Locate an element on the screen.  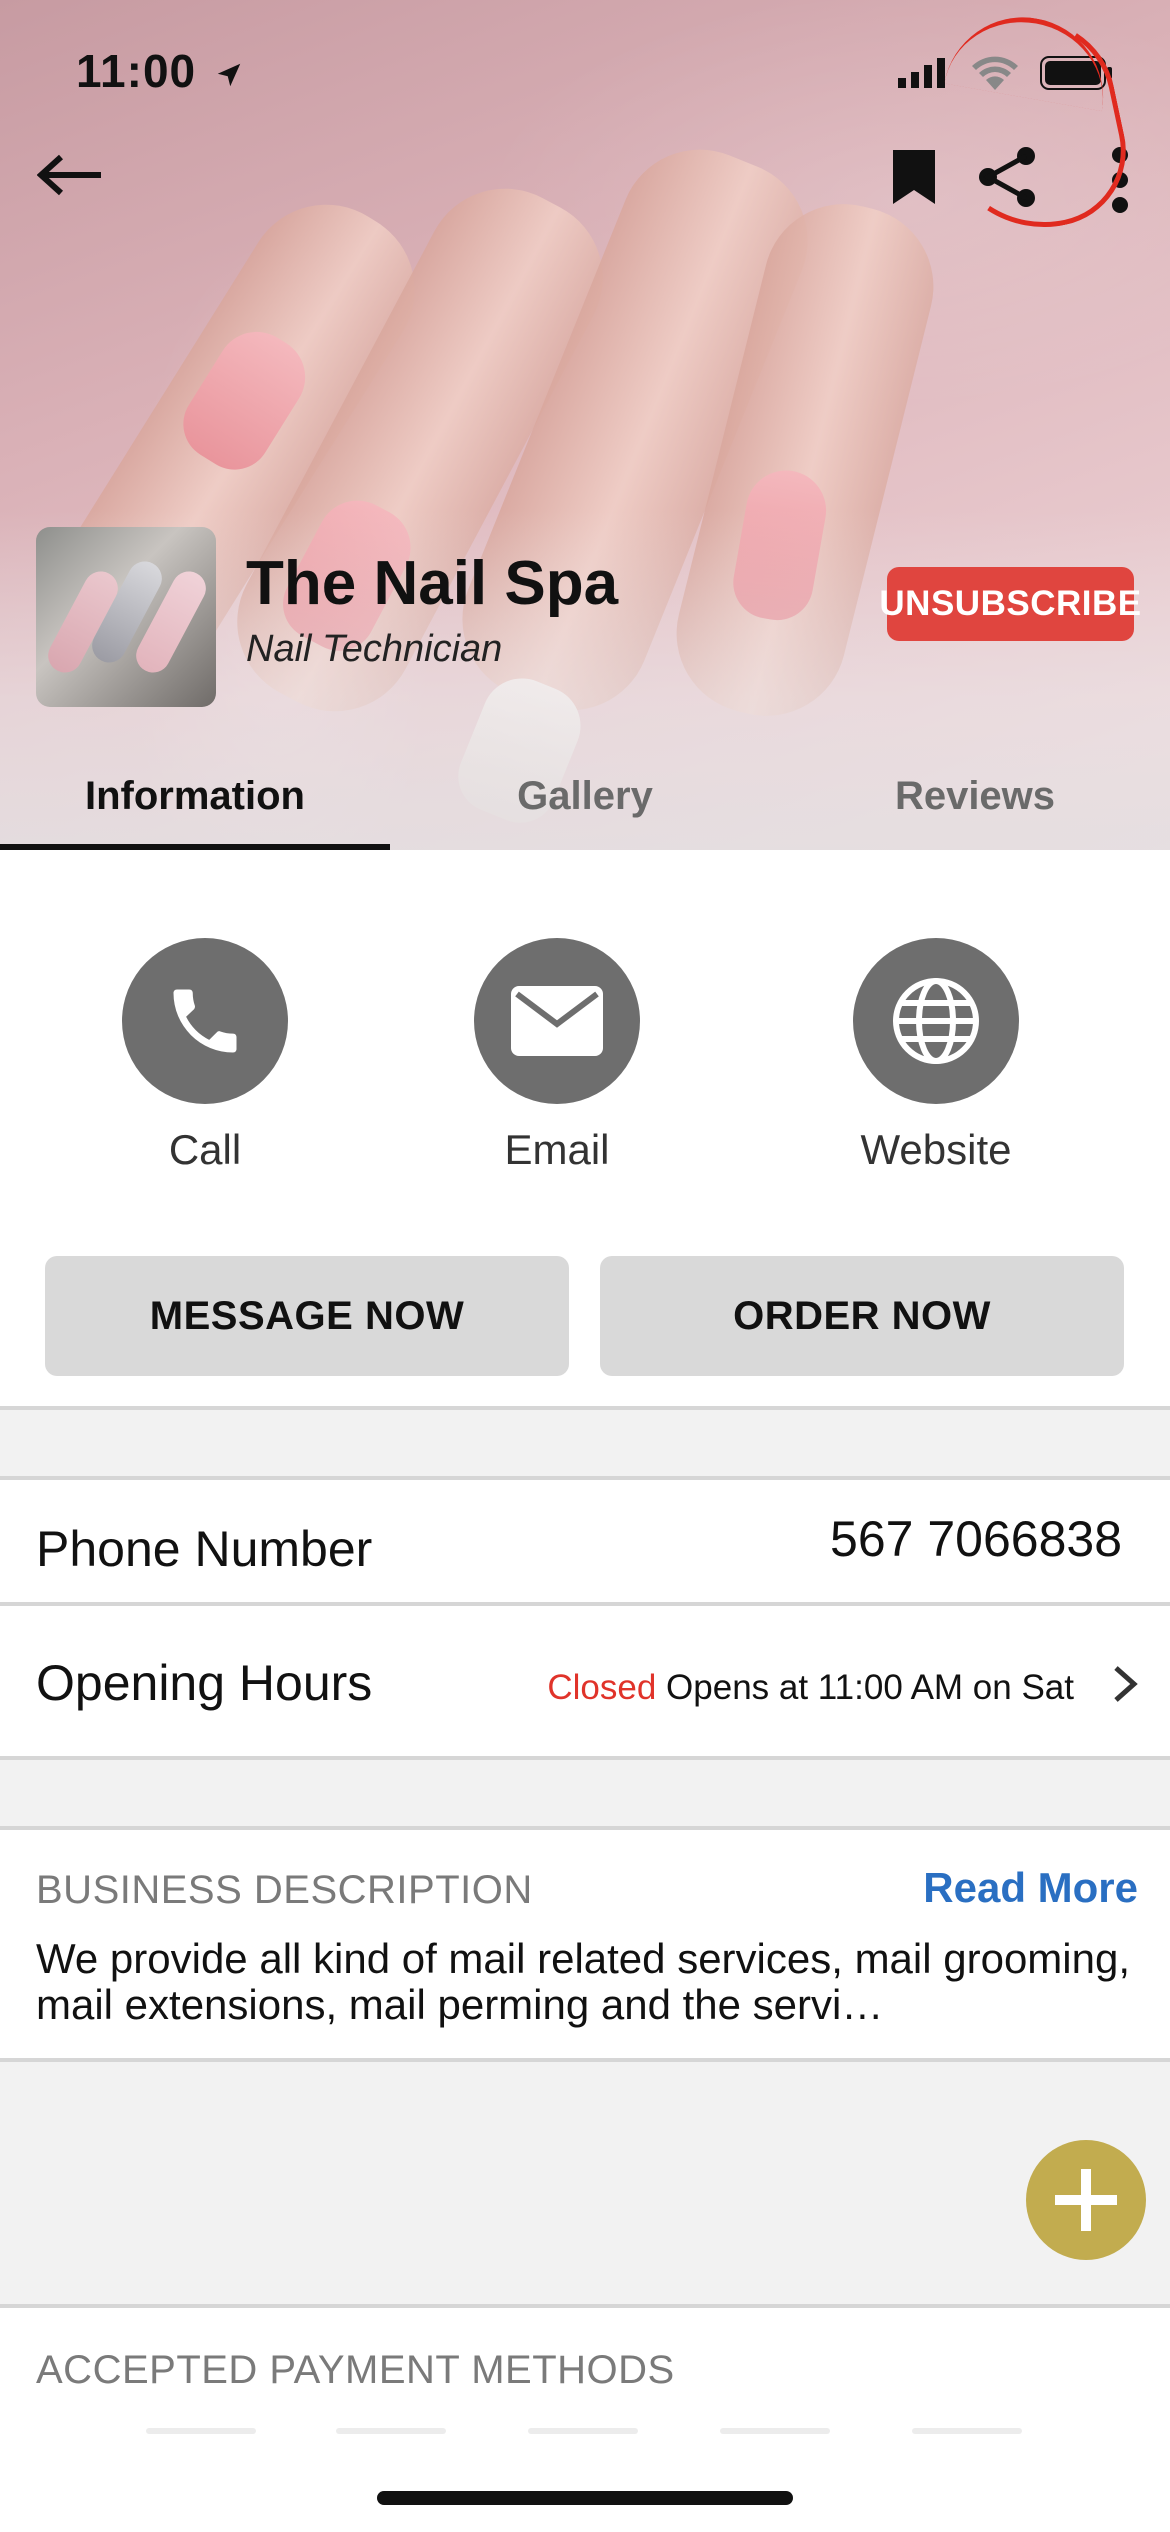
website-circle is located at coordinates (936, 1021).